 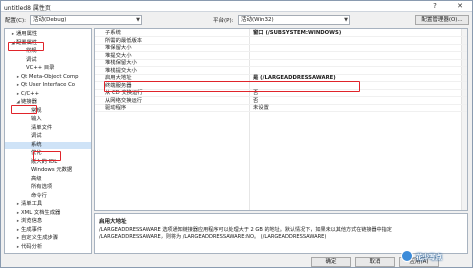 I want to click on property-row: 堆栈保留大小, so click(x=281, y=63).